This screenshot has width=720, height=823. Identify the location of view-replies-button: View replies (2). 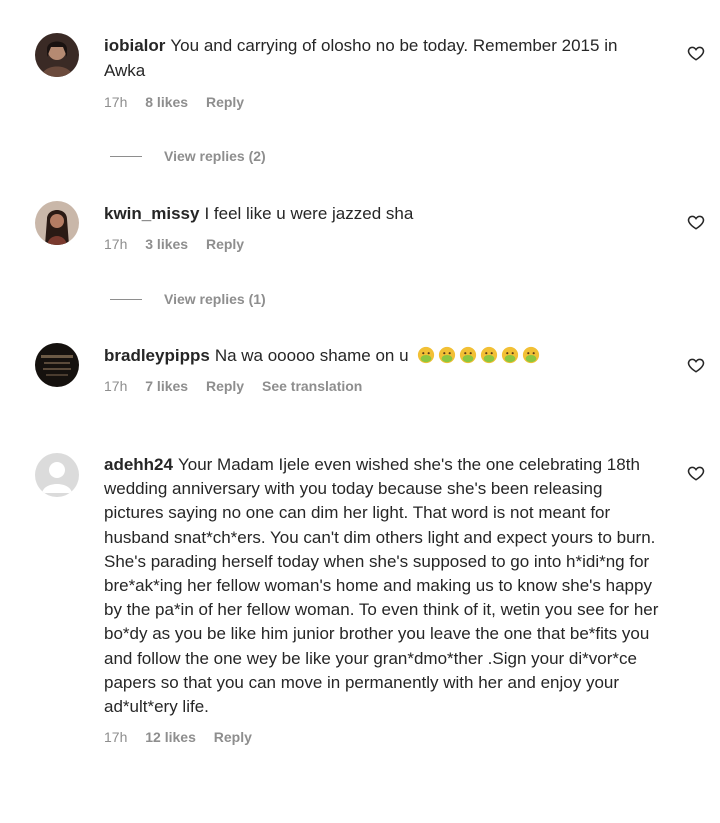
(188, 156).